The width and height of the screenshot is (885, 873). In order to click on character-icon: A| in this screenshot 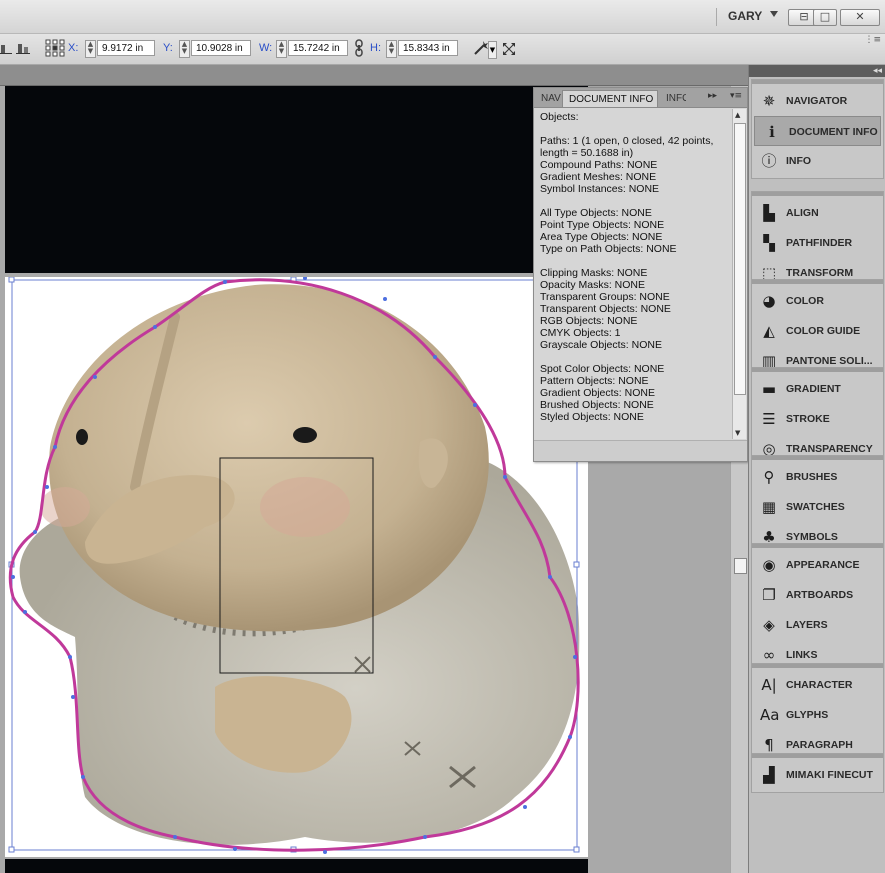, I will do `click(769, 685)`.